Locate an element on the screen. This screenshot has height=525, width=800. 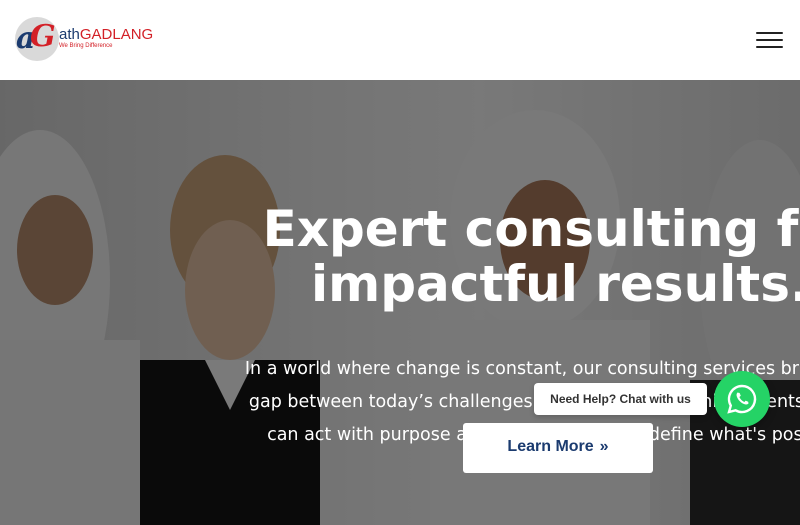
logo-word-gadlang: GADLANG is located at coordinates (116, 34).